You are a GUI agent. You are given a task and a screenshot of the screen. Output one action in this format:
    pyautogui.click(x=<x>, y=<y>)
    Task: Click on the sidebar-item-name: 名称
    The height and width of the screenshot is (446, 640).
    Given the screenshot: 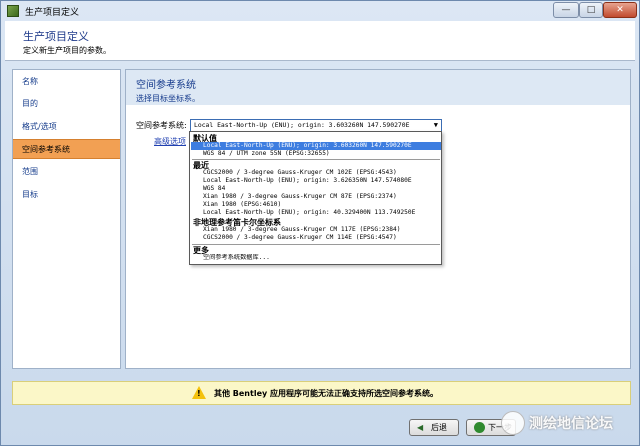 What is the action you would take?
    pyautogui.click(x=66, y=82)
    